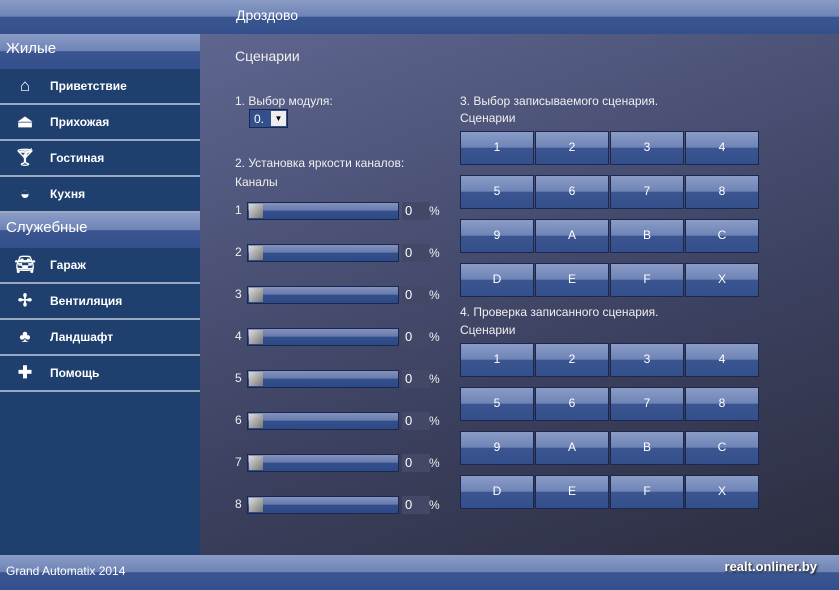  I want to click on check-sub: Сценарии, so click(488, 330).